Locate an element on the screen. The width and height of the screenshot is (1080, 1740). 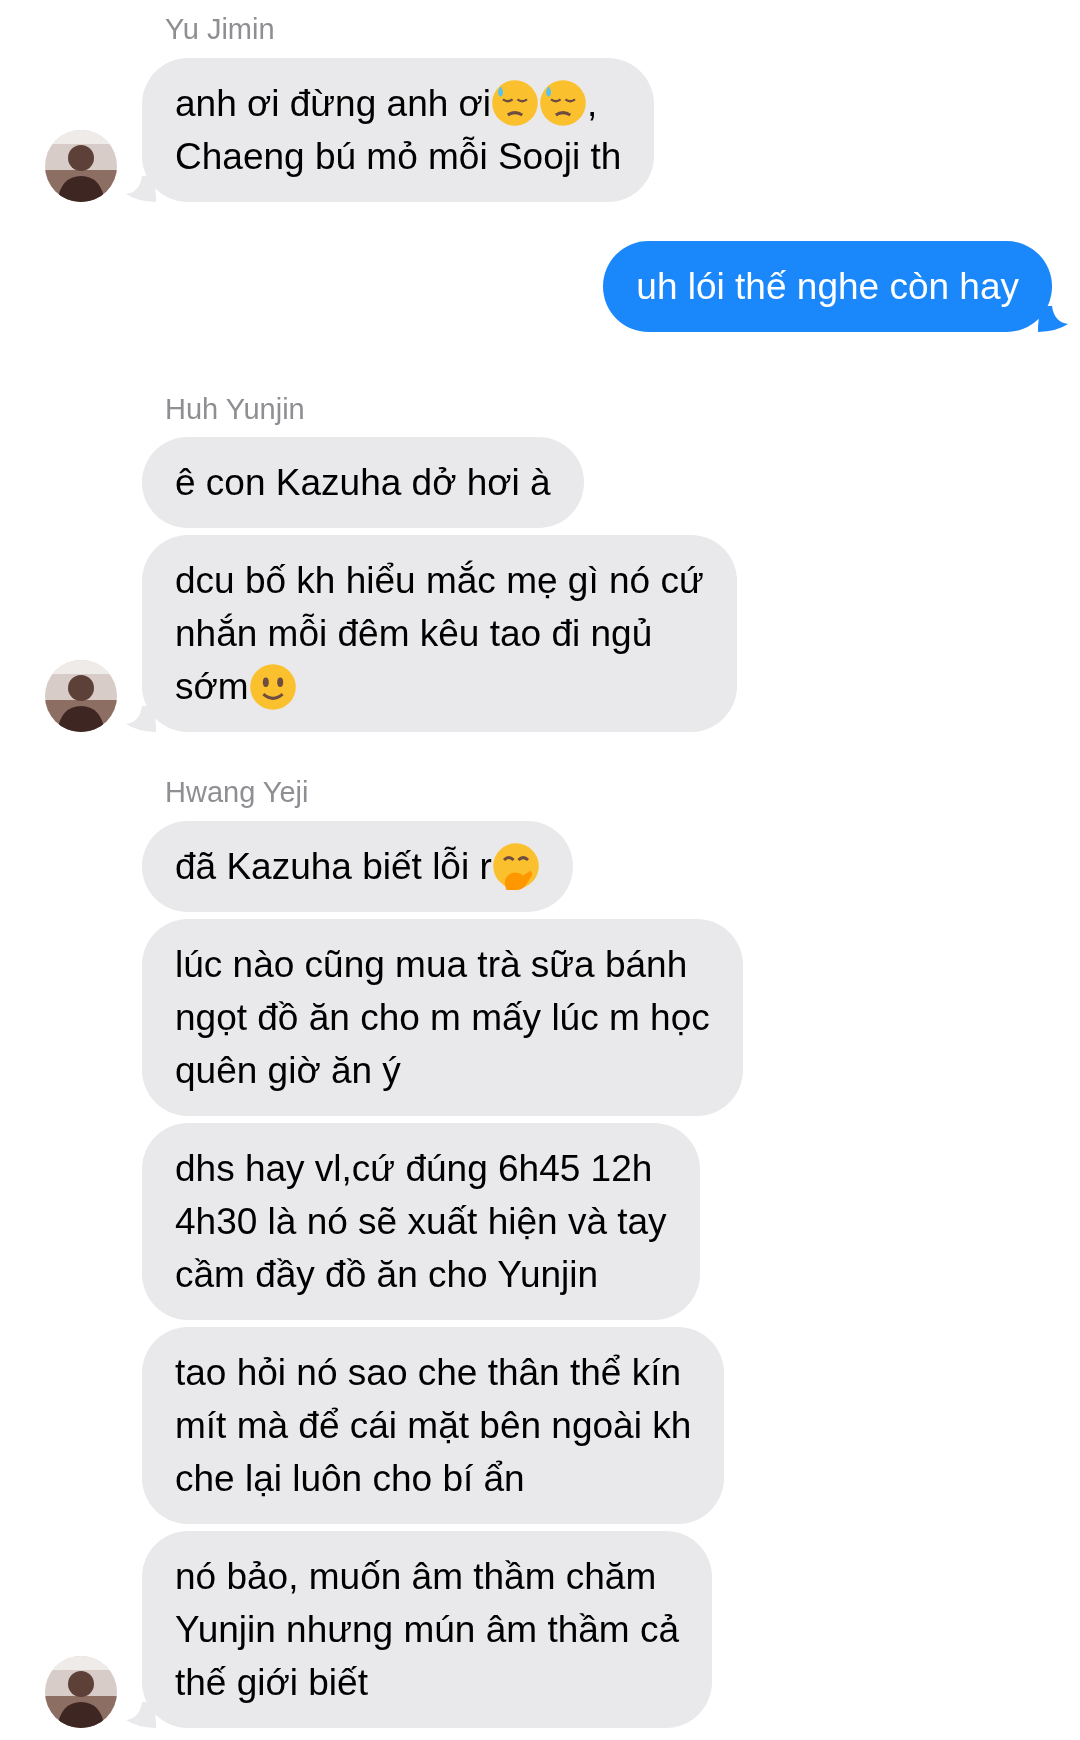
message-text: thế giới biết is located at coordinates (271, 1682).